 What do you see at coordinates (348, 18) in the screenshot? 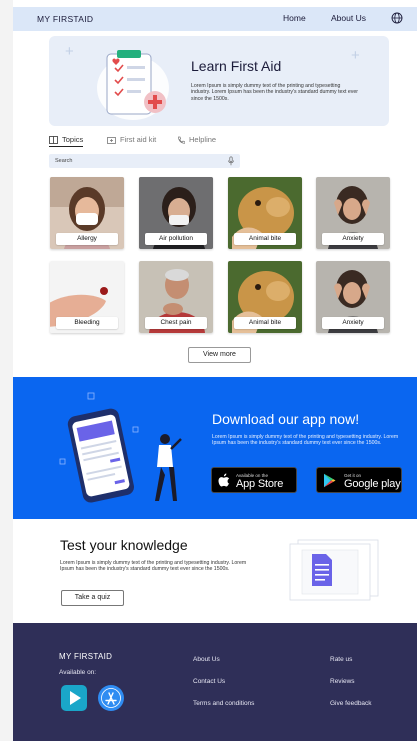
I see `nav-about-link: About Us` at bounding box center [348, 18].